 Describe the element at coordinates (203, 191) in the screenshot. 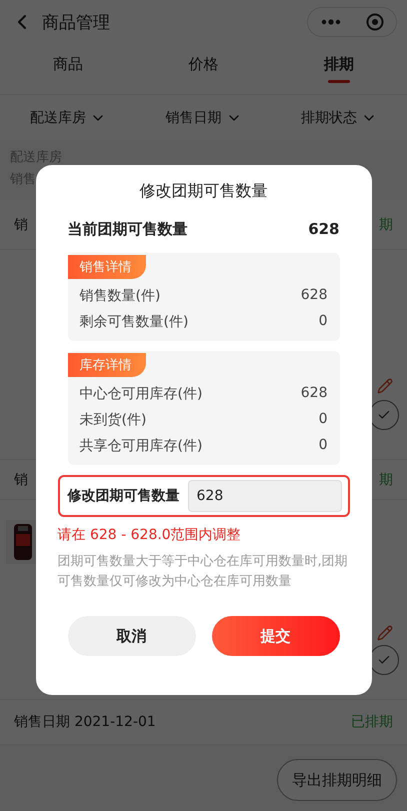

I see `dialog-title: 修改团期可售数量` at that location.